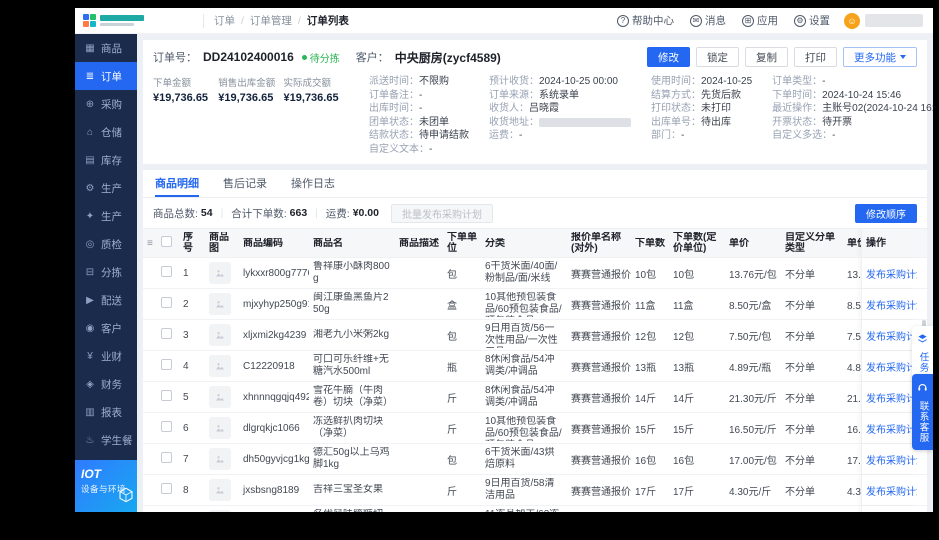 This screenshot has width=939, height=540. I want to click on product-code: xhnnnqgqjq4920, so click(276, 397).